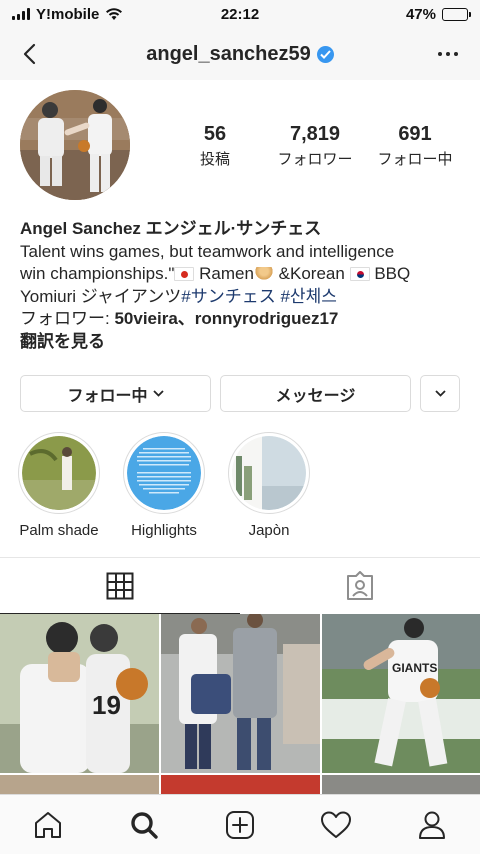  I want to click on status-left: Y!mobile, so click(92, 14).